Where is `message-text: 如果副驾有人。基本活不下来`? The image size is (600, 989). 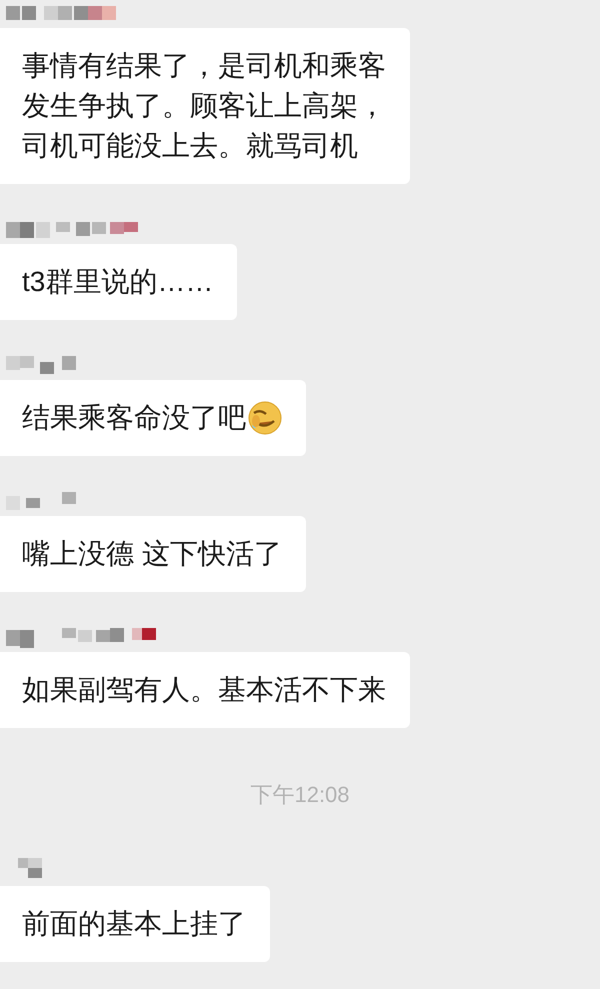 message-text: 如果副驾有人。基本活不下来 is located at coordinates (204, 690).